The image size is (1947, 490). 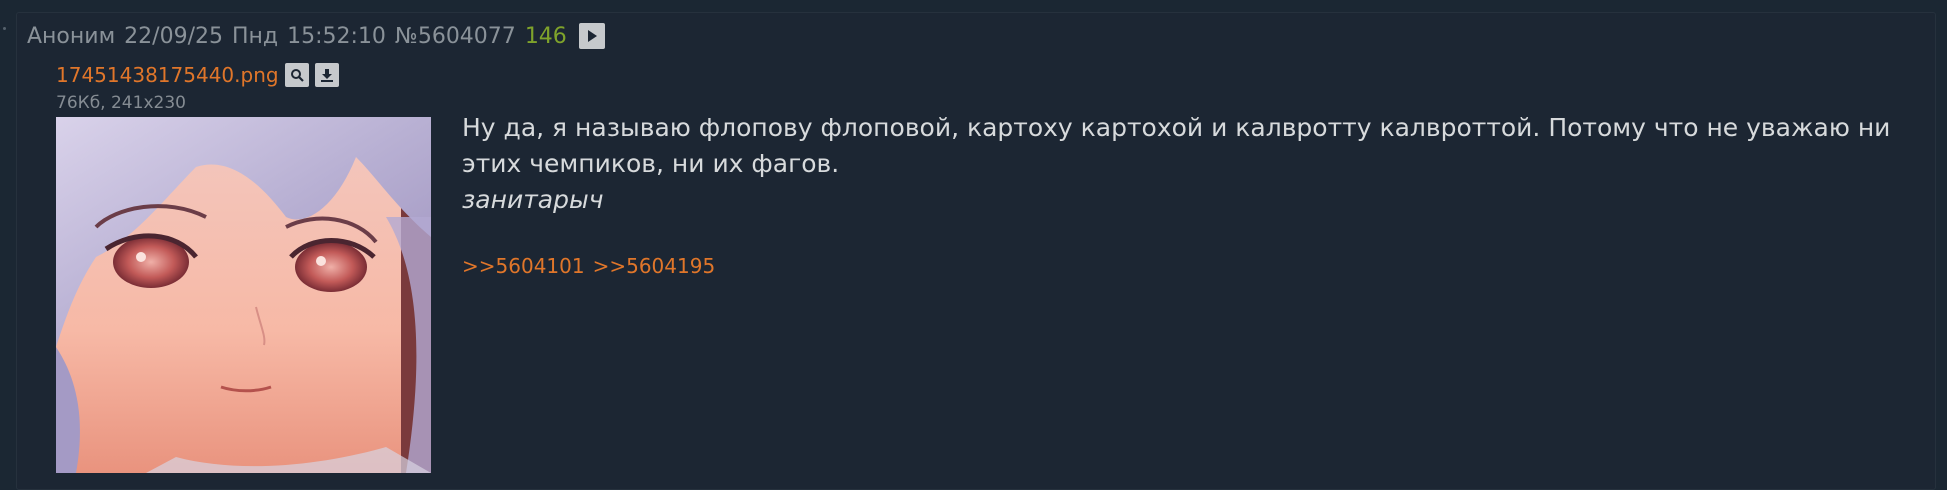 I want to click on file-line: 17451438175440.png, so click(x=197, y=75).